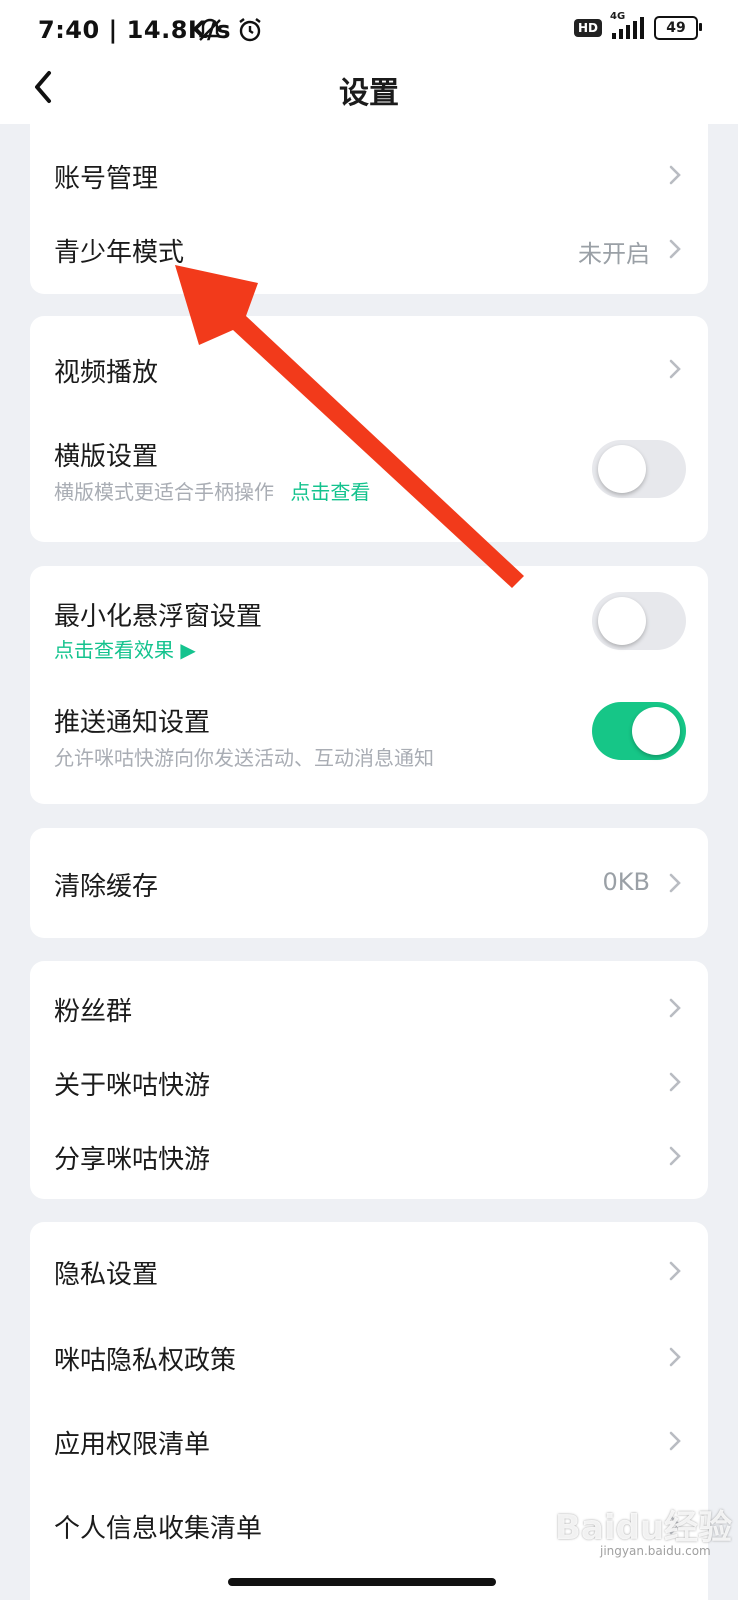  Describe the element at coordinates (644, 1528) in the screenshot. I see `baidu-watermark-logo: Baidu经验` at that location.